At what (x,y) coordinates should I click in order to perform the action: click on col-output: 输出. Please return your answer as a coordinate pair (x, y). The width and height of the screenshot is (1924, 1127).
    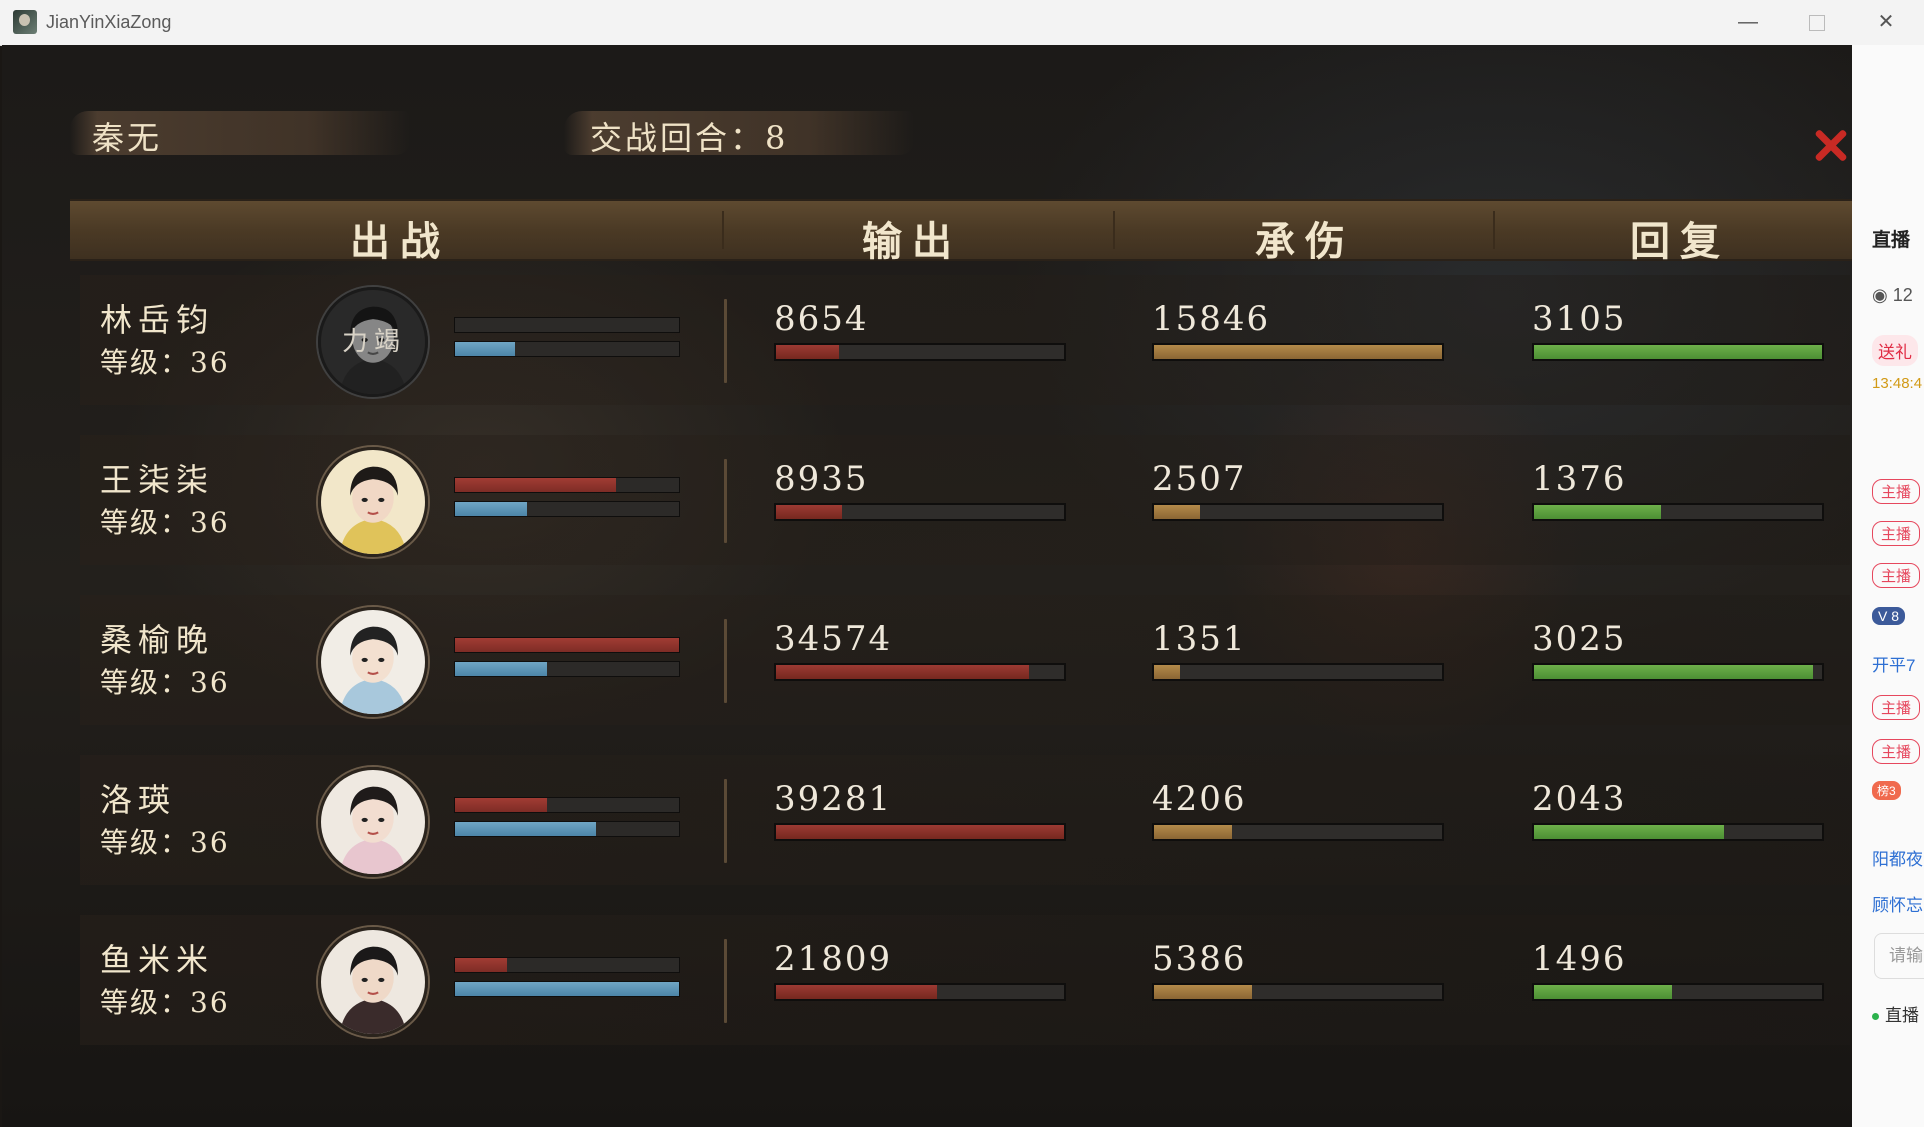
    Looking at the image, I should click on (912, 241).